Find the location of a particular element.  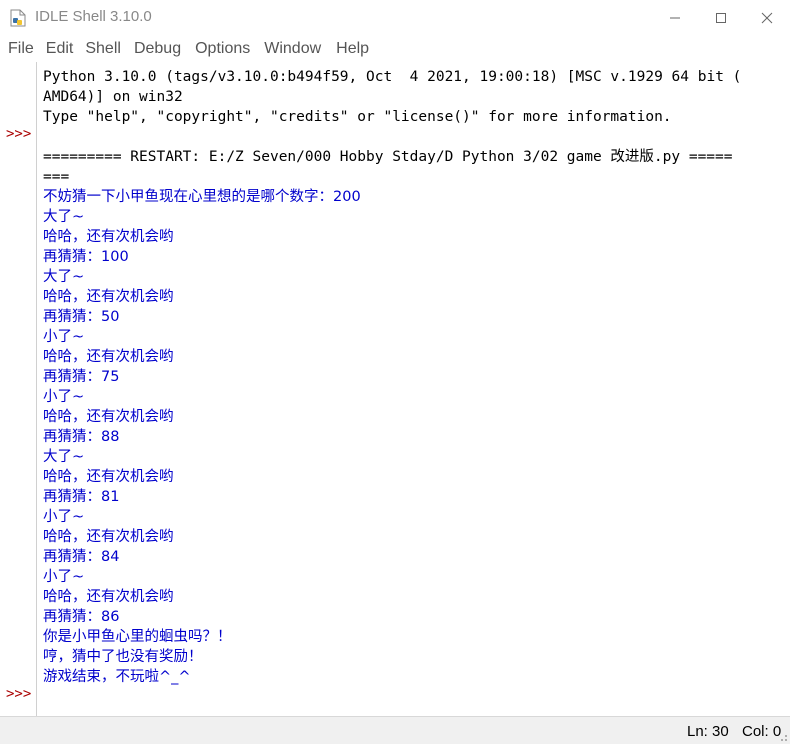

resize-grip-icon is located at coordinates (783, 737).